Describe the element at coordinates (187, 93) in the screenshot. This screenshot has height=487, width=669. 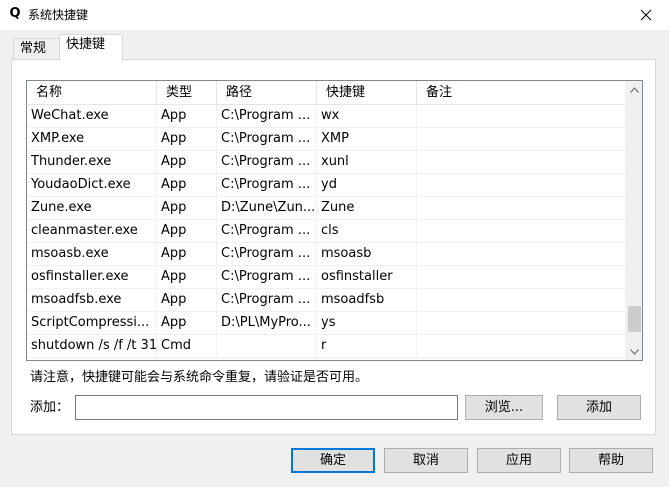
I see `column-header-type: 类型` at that location.